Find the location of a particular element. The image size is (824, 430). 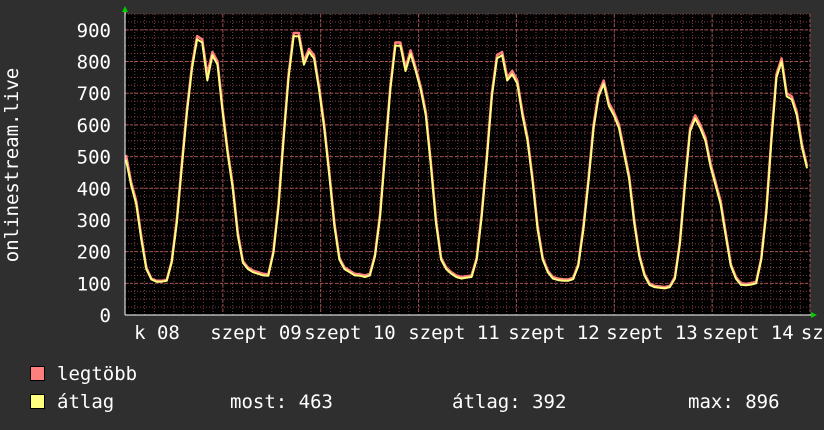

y-tick-label-2: 200 is located at coordinates (94, 253).